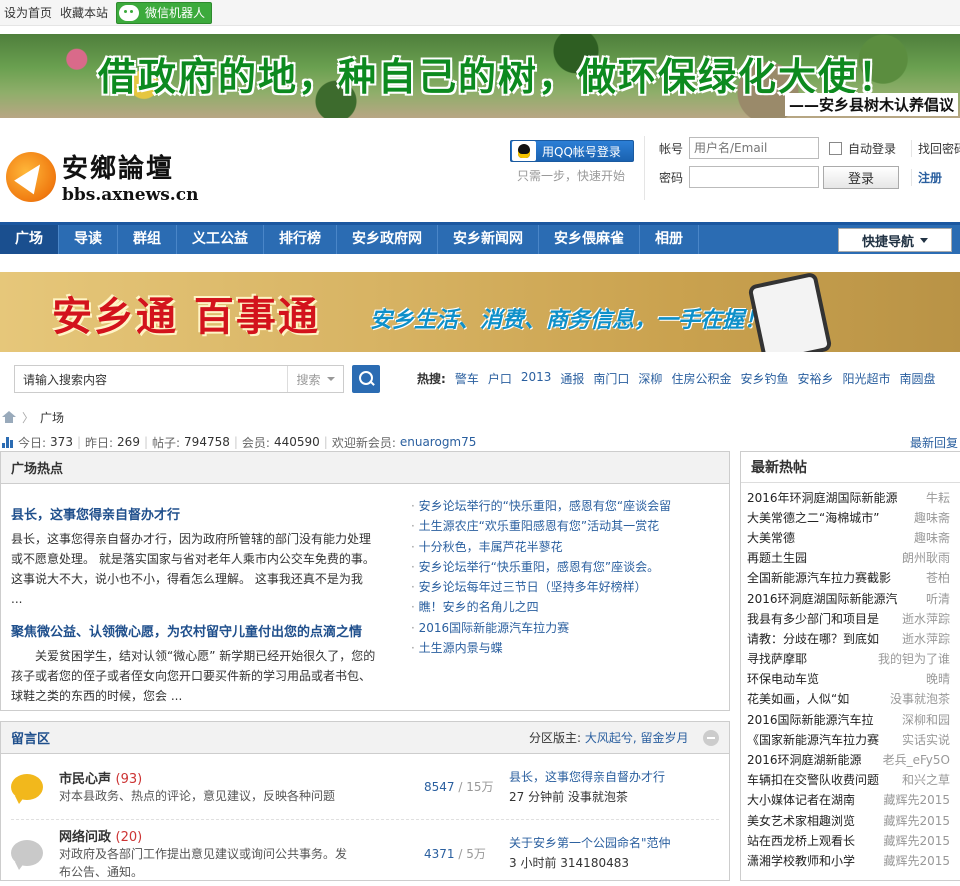 This screenshot has height=886, width=960. I want to click on latest-thread-link: 全国新能源汽车拉力赛截影, so click(819, 577).